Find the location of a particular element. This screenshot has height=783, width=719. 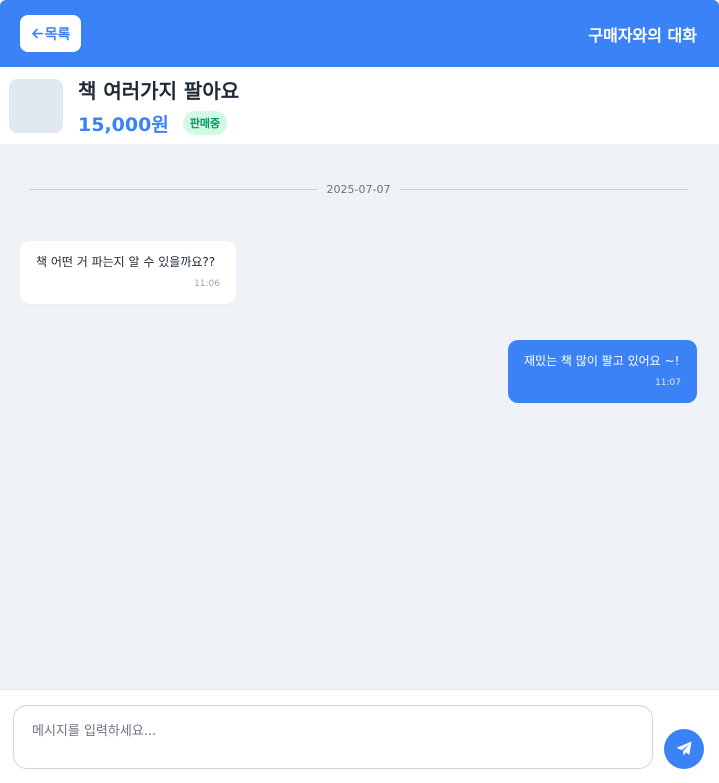

message-text: 재밌는 책 많이 팔고 있어요 ~! is located at coordinates (602, 361).